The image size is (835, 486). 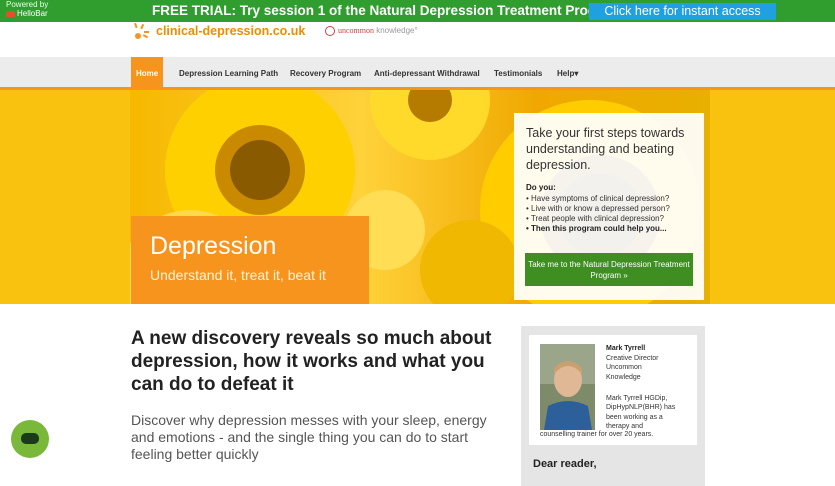 I want to click on chat-button, so click(x=30, y=439).